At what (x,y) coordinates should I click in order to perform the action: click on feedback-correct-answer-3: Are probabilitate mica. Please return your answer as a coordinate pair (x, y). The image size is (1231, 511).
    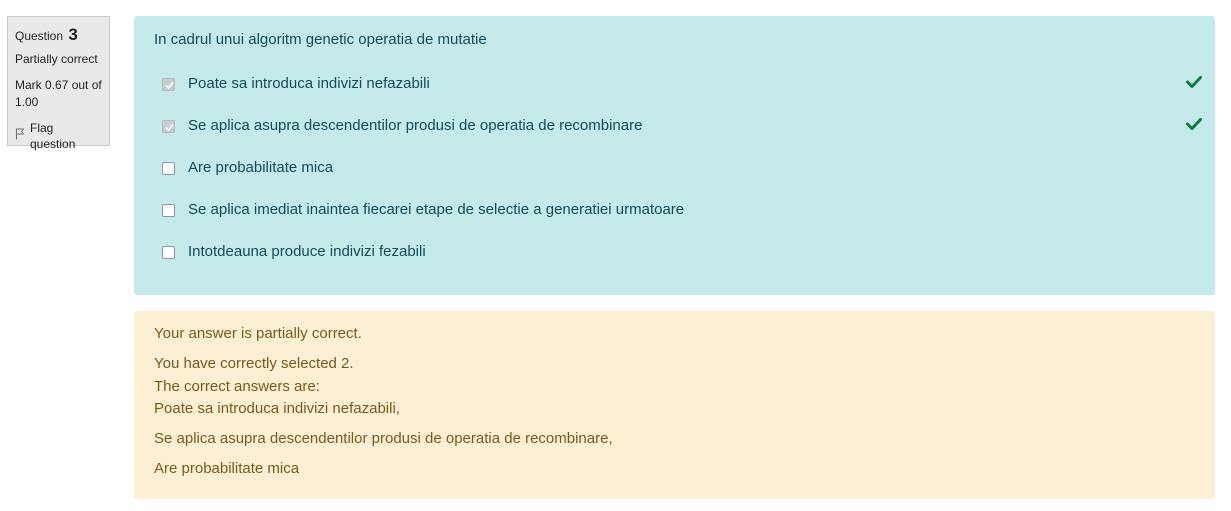
    Looking at the image, I should click on (227, 468).